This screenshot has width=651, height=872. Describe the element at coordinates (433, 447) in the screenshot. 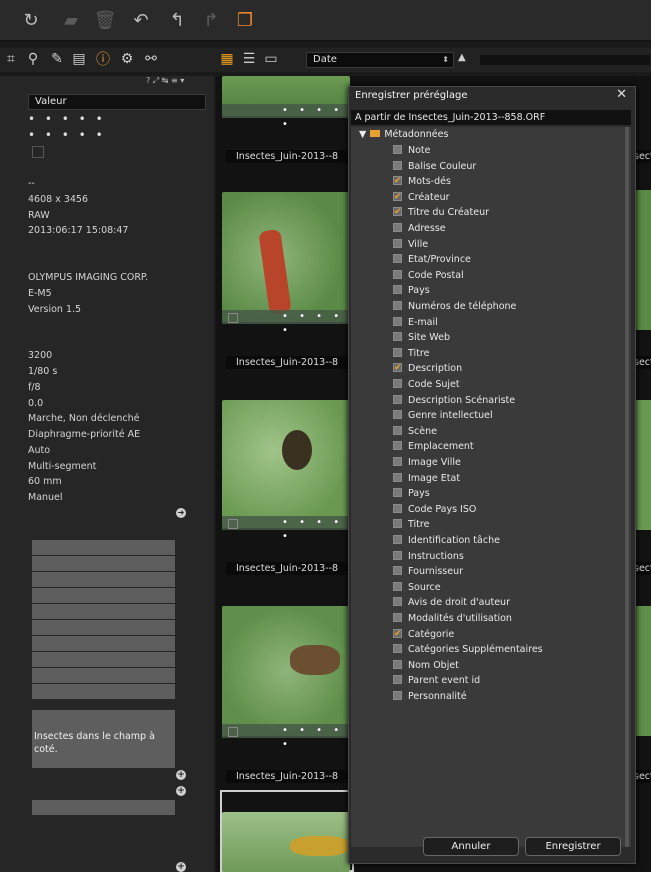

I see `metadata-item: Emplacement` at that location.